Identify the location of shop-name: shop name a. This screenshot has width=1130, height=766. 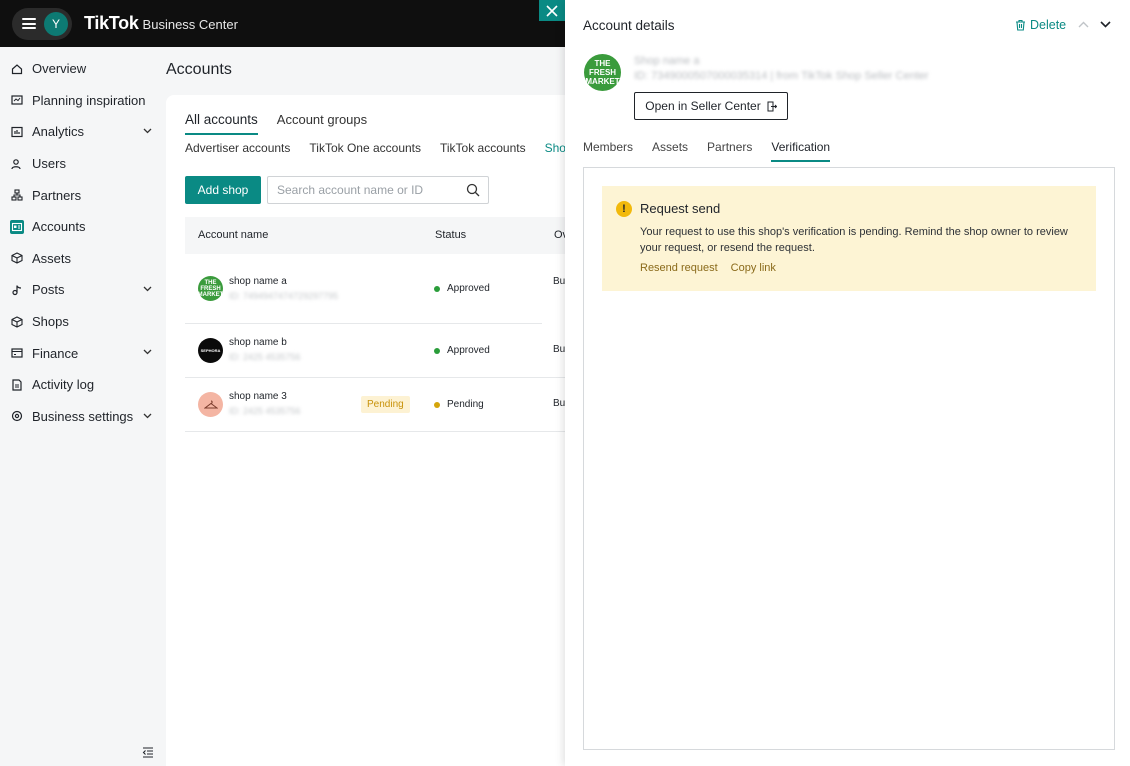
(258, 281).